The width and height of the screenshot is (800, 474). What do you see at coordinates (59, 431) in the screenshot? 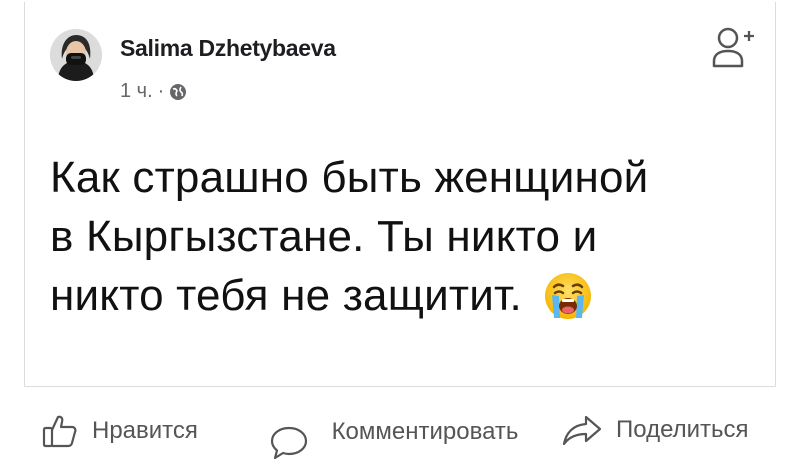
I see `like-icon` at bounding box center [59, 431].